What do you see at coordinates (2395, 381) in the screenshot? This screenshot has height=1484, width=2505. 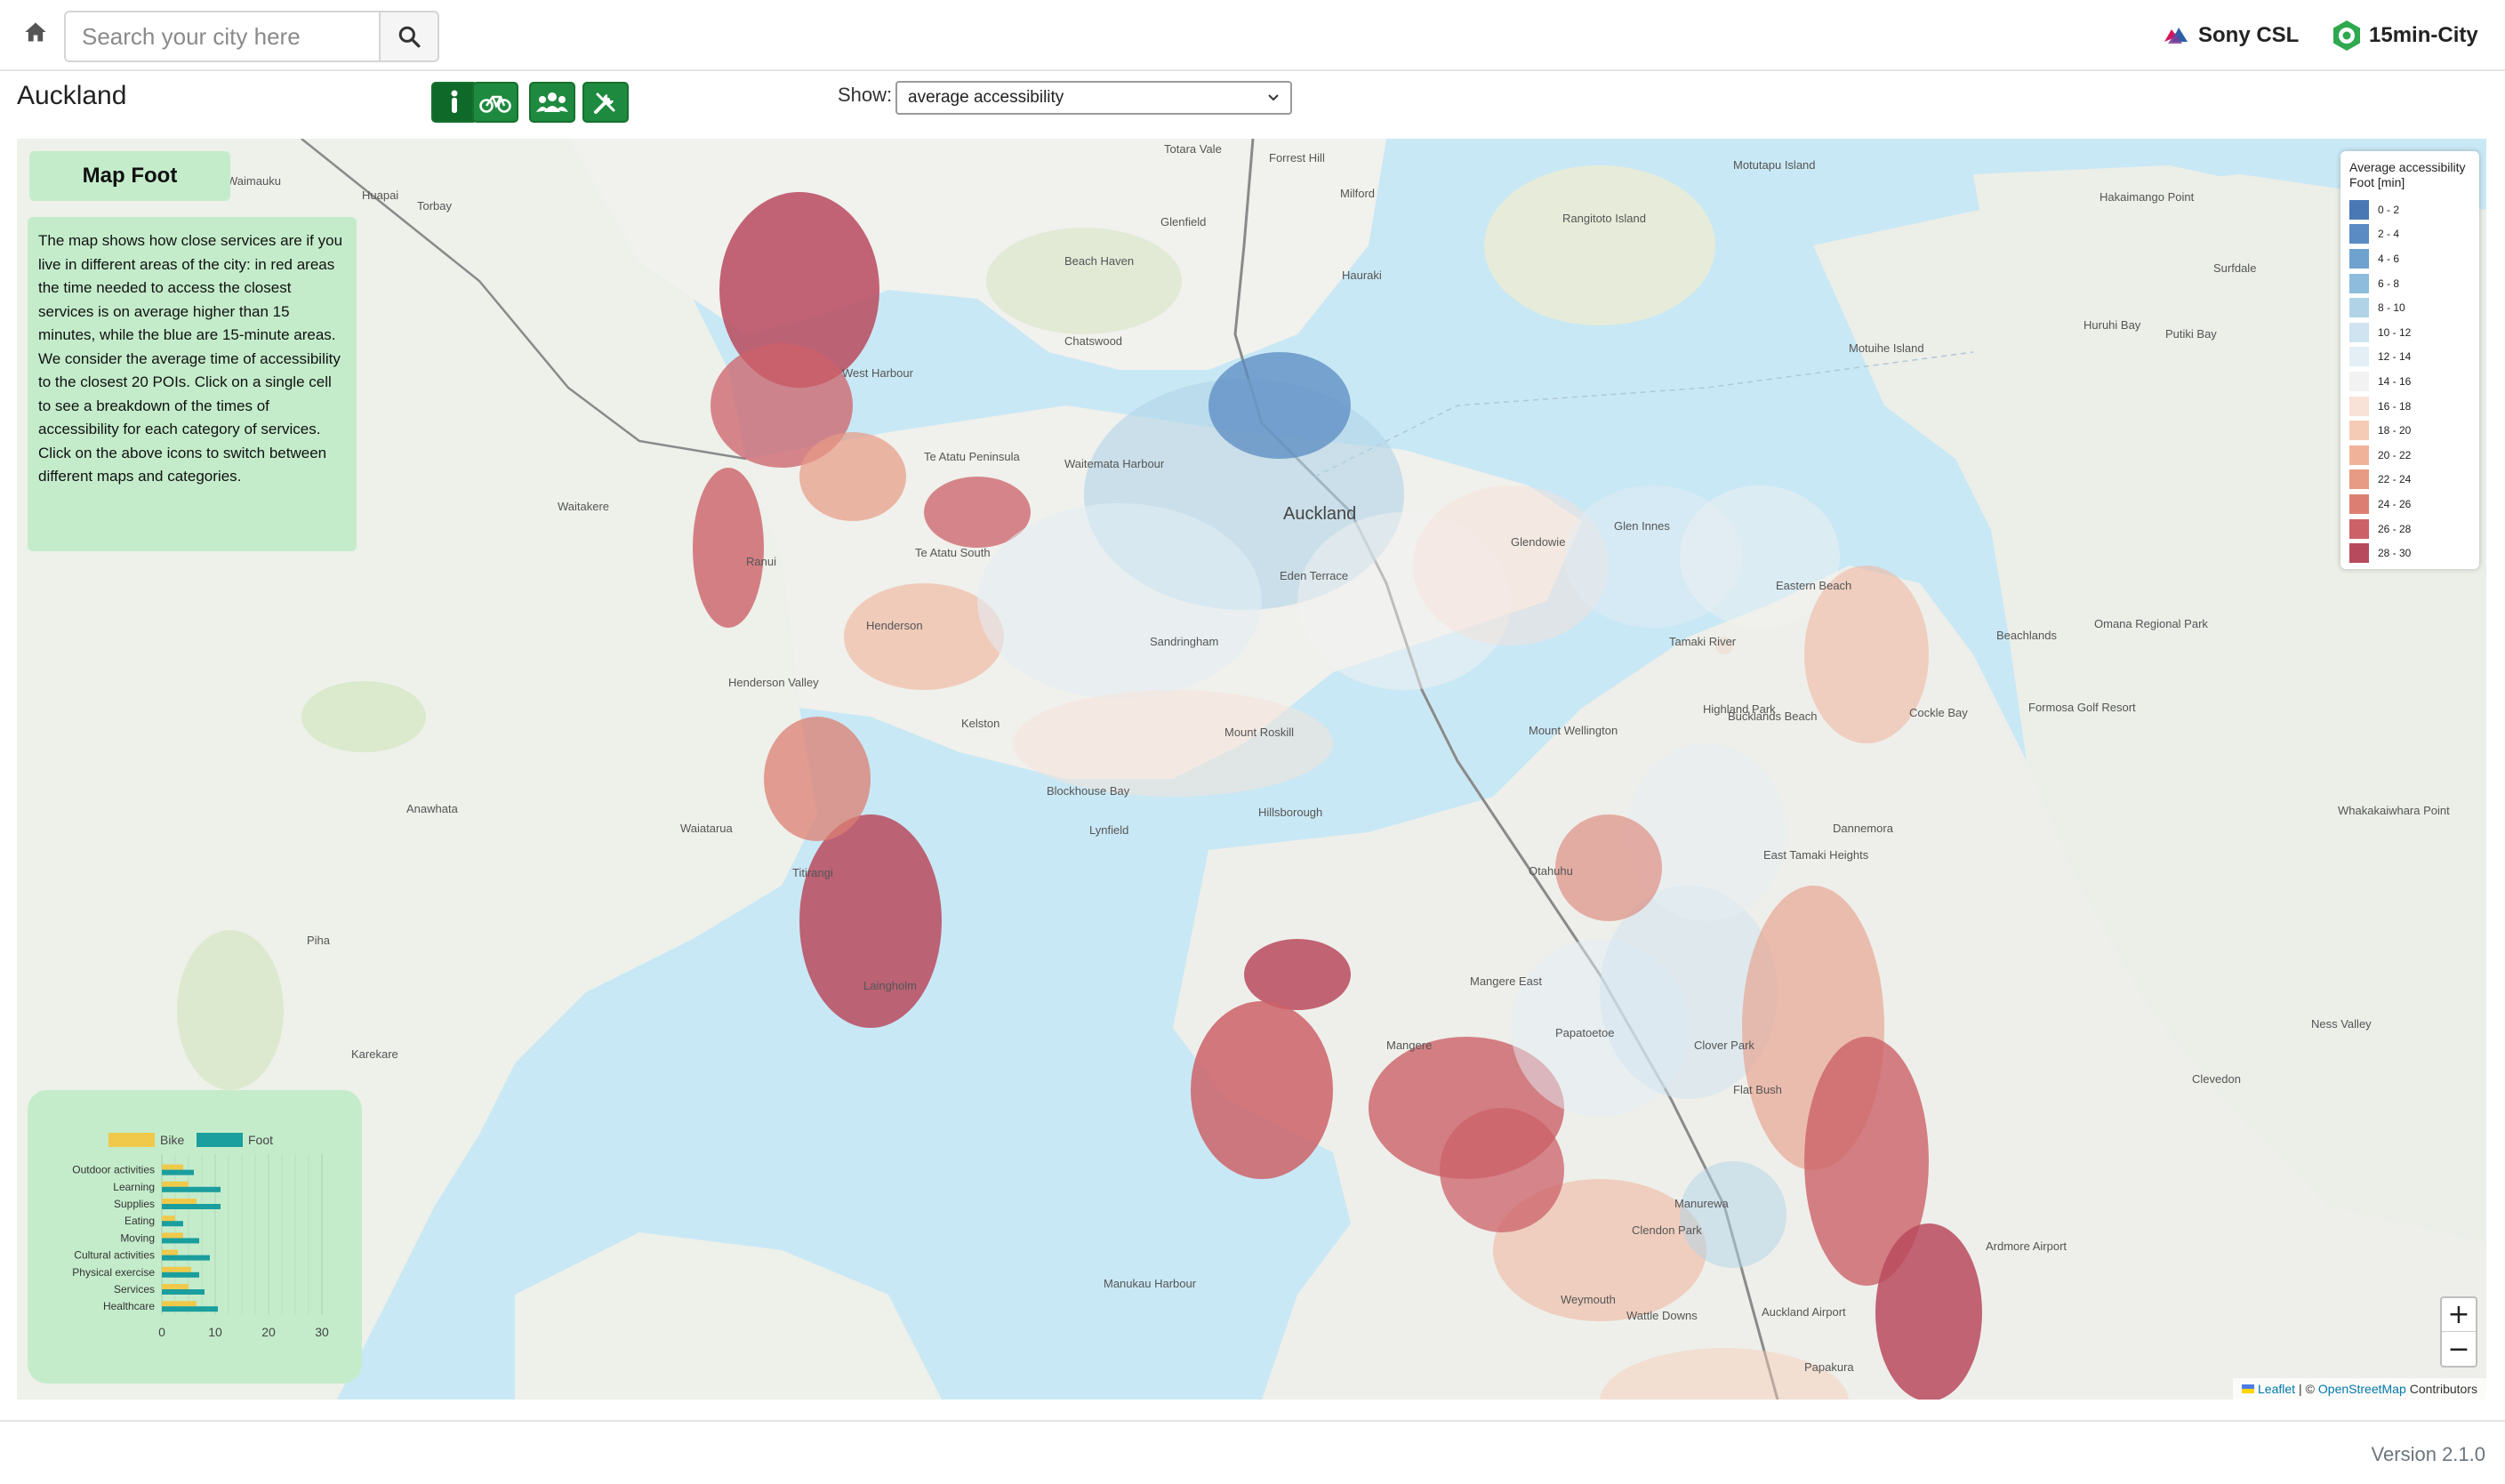 I see `legend-label: 14 - 16` at bounding box center [2395, 381].